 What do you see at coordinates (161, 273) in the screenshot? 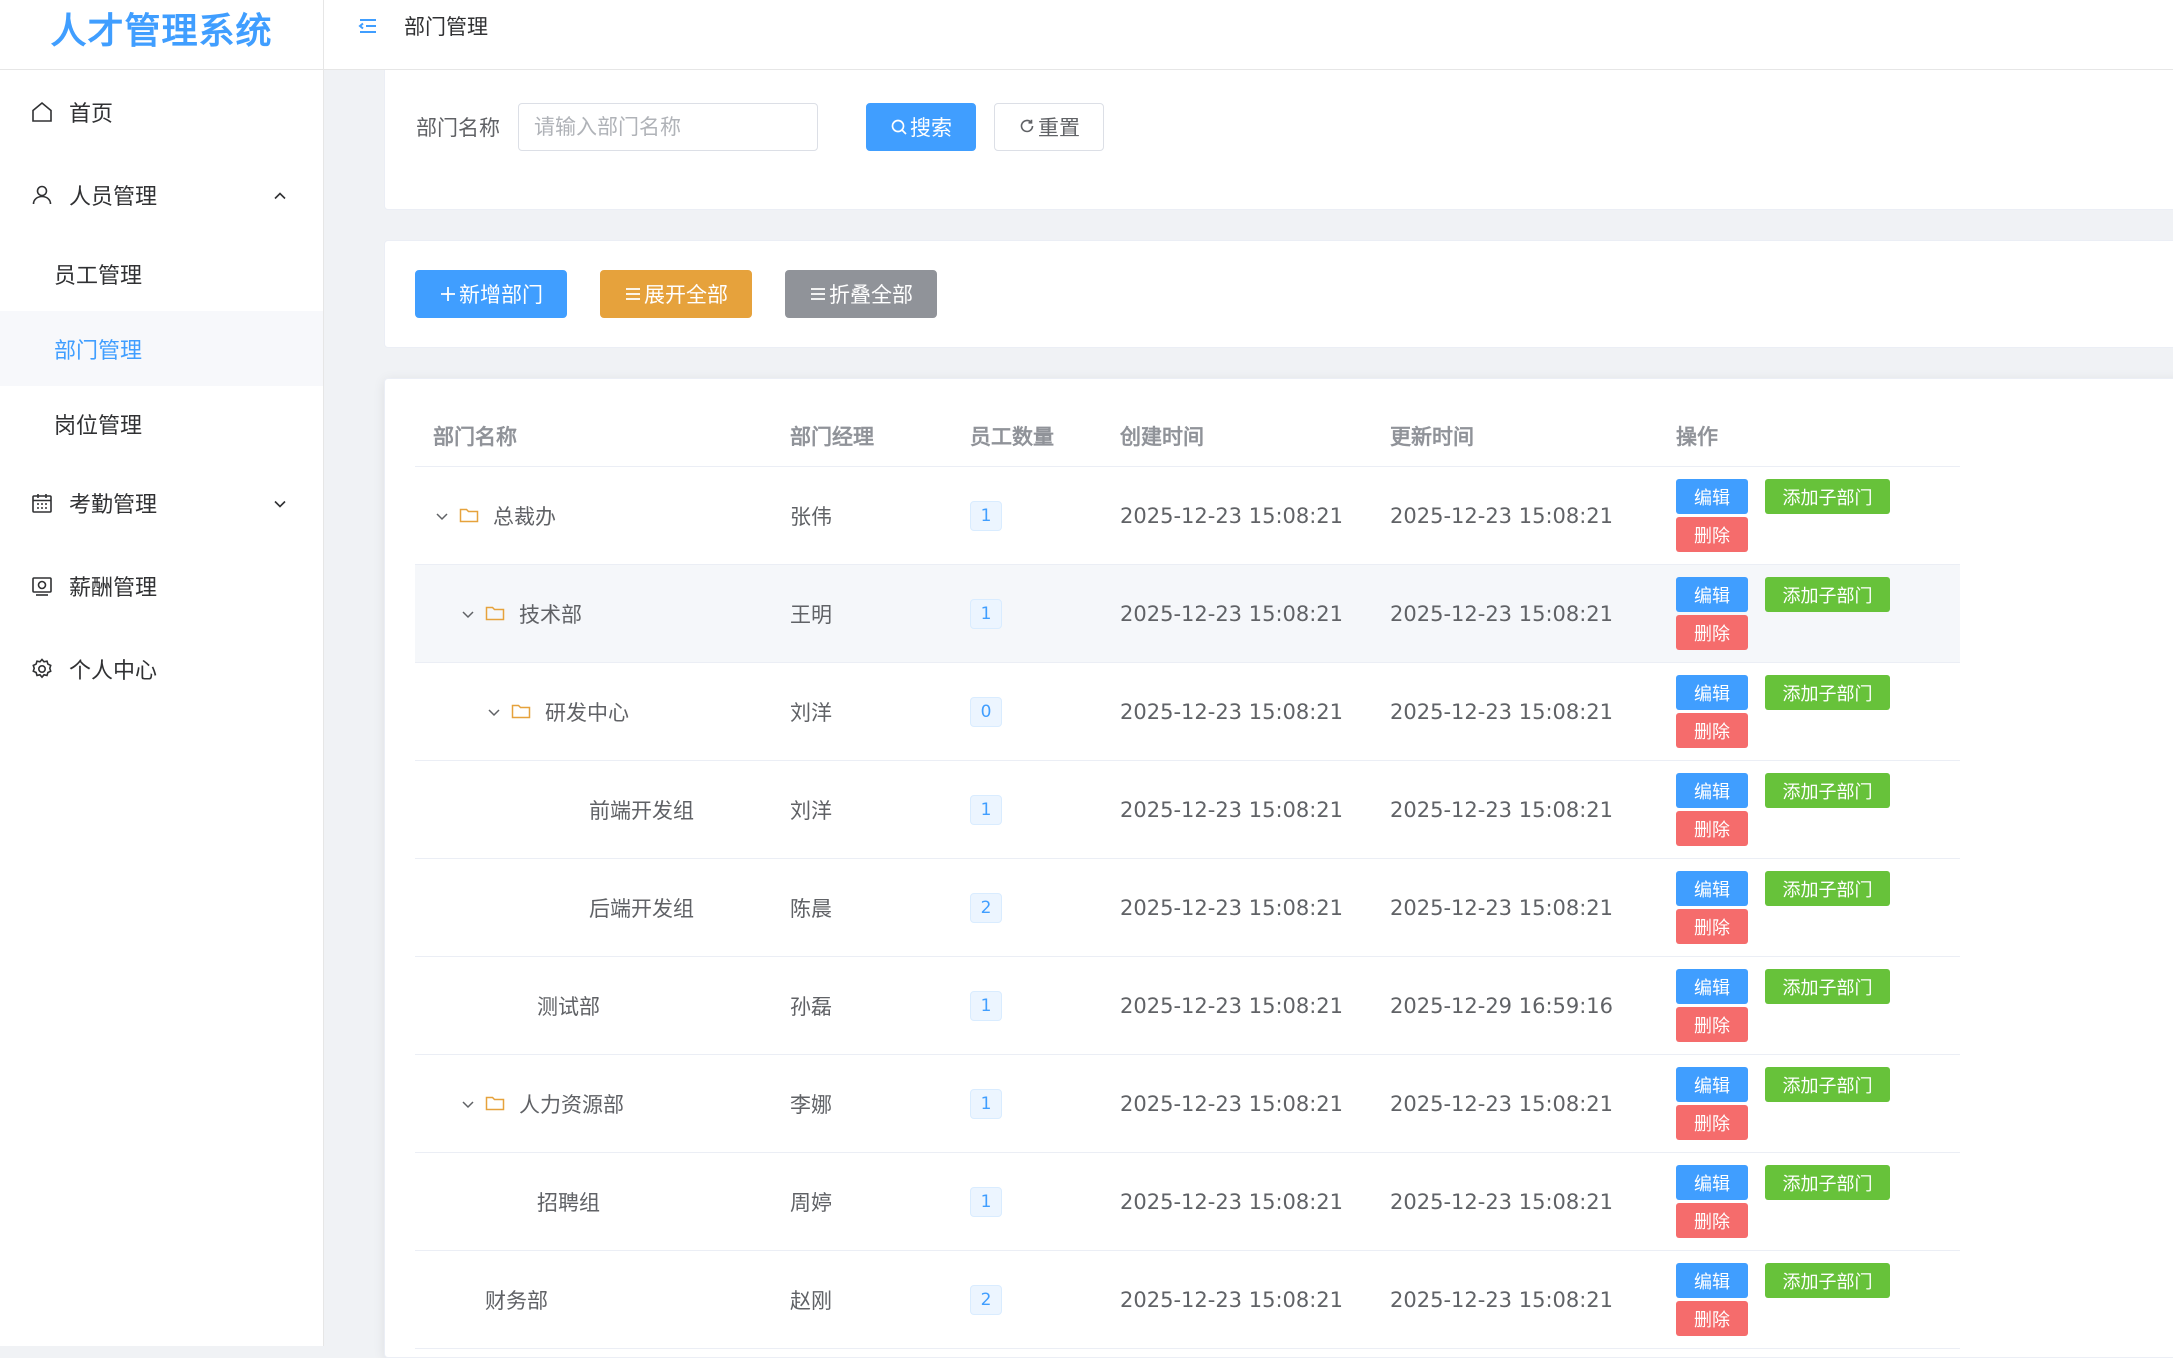
I see `sidebar-item-employee: 员工管理` at bounding box center [161, 273].